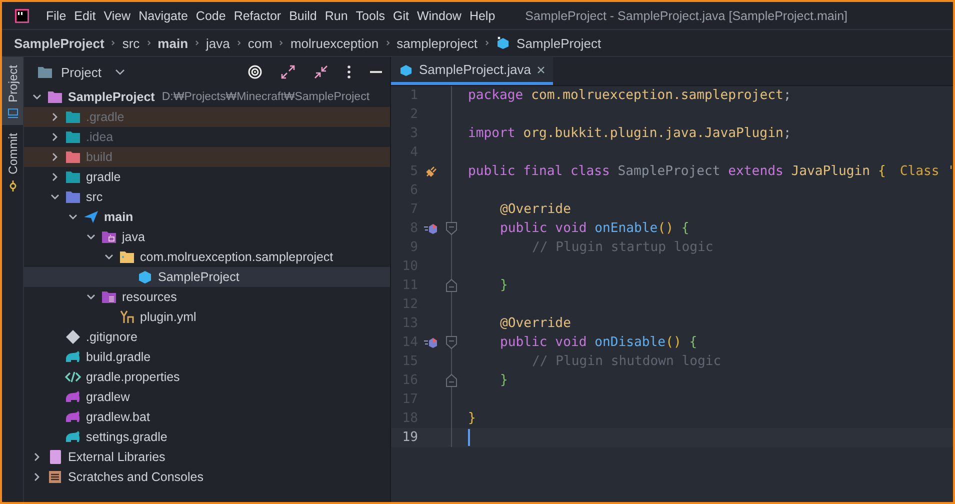 This screenshot has width=955, height=504. What do you see at coordinates (108, 397) in the screenshot?
I see `tree-item-label: gradlew` at bounding box center [108, 397].